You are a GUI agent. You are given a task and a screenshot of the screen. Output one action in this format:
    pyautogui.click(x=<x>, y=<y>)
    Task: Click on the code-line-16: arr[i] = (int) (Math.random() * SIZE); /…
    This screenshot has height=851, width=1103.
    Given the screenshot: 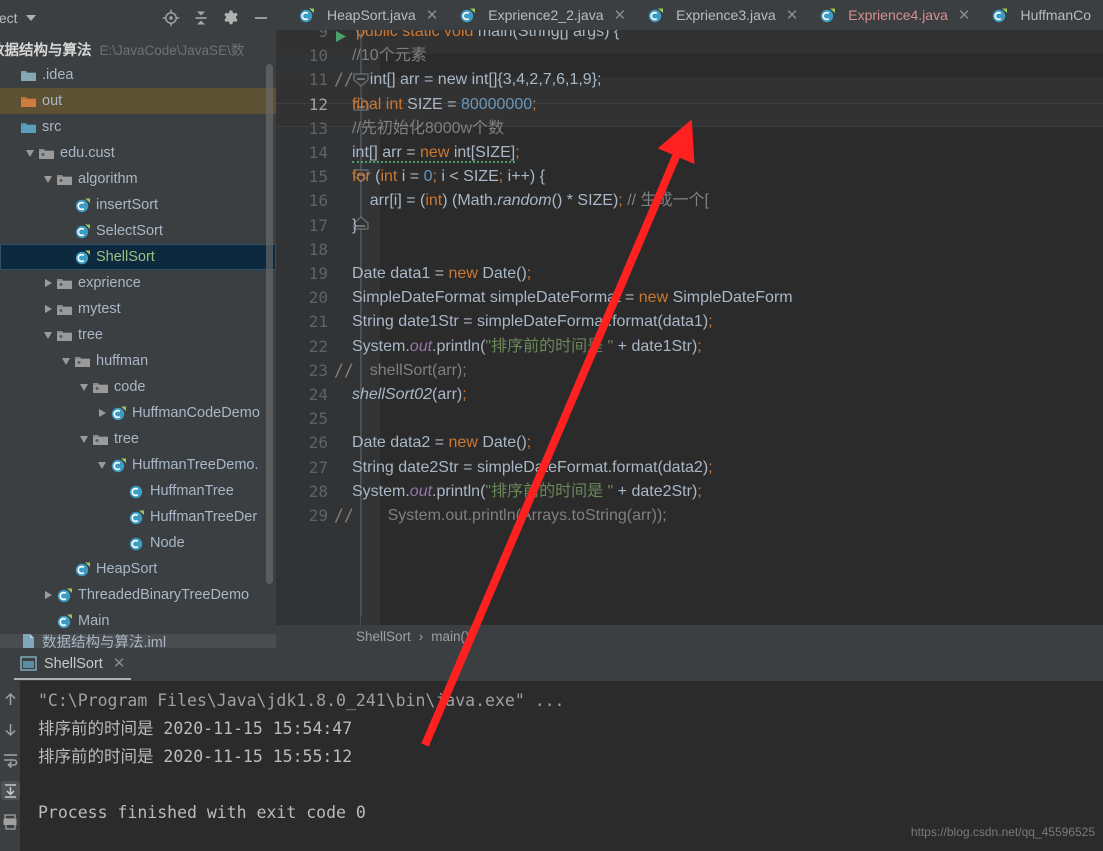 What is the action you would take?
    pyautogui.click(x=530, y=201)
    